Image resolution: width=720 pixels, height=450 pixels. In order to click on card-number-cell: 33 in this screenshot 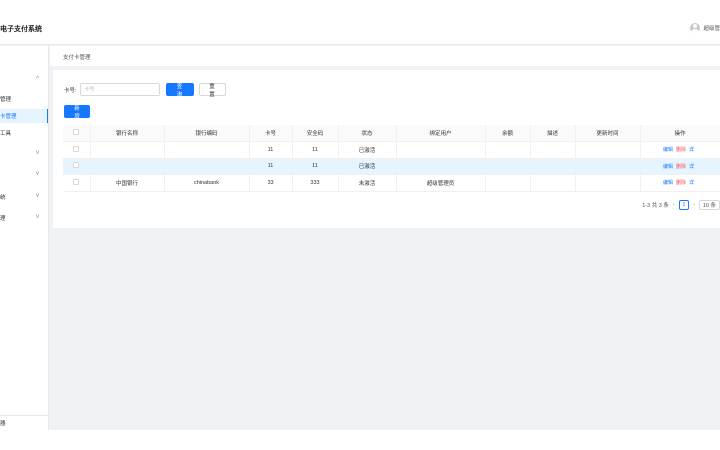, I will do `click(271, 183)`.